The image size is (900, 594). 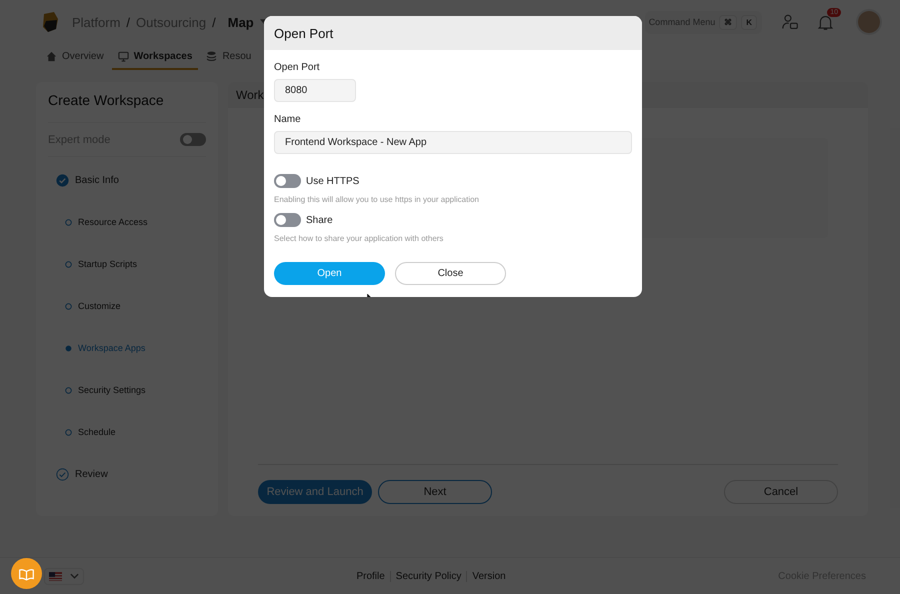 What do you see at coordinates (329, 273) in the screenshot?
I see `open-button: Open` at bounding box center [329, 273].